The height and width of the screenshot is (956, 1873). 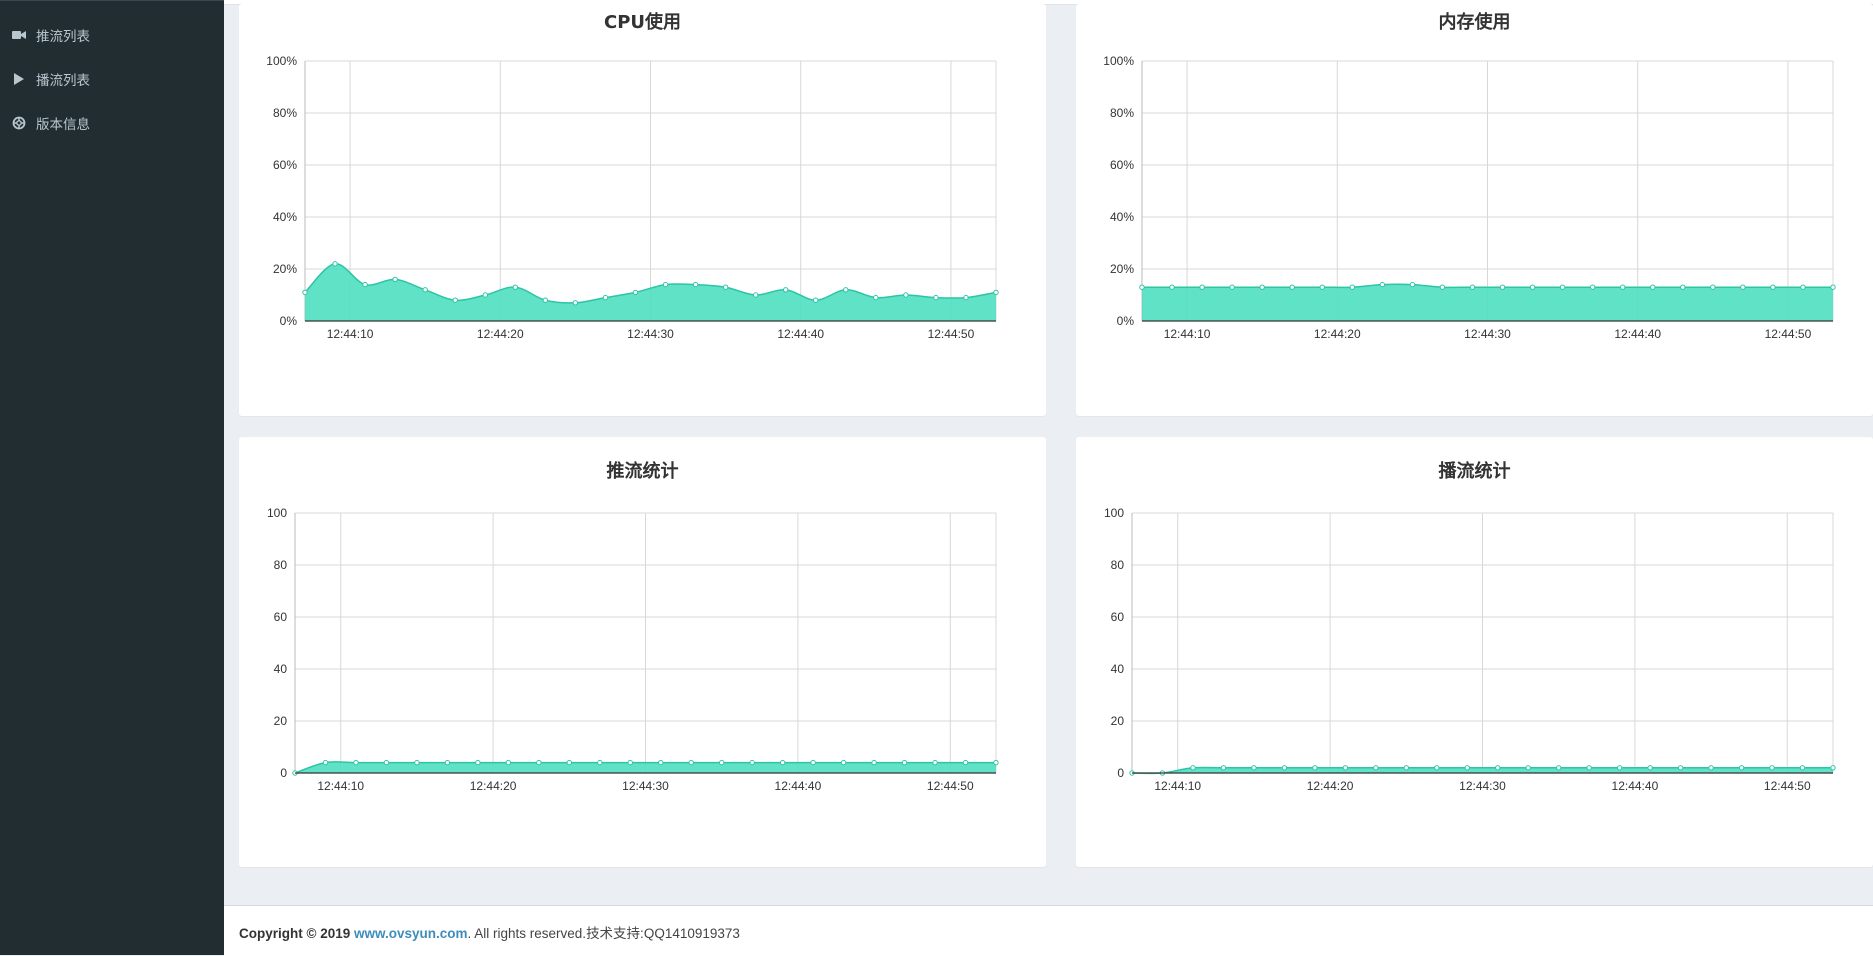 What do you see at coordinates (112, 123) in the screenshot?
I see `sidebar-item-version-info: 版本信息` at bounding box center [112, 123].